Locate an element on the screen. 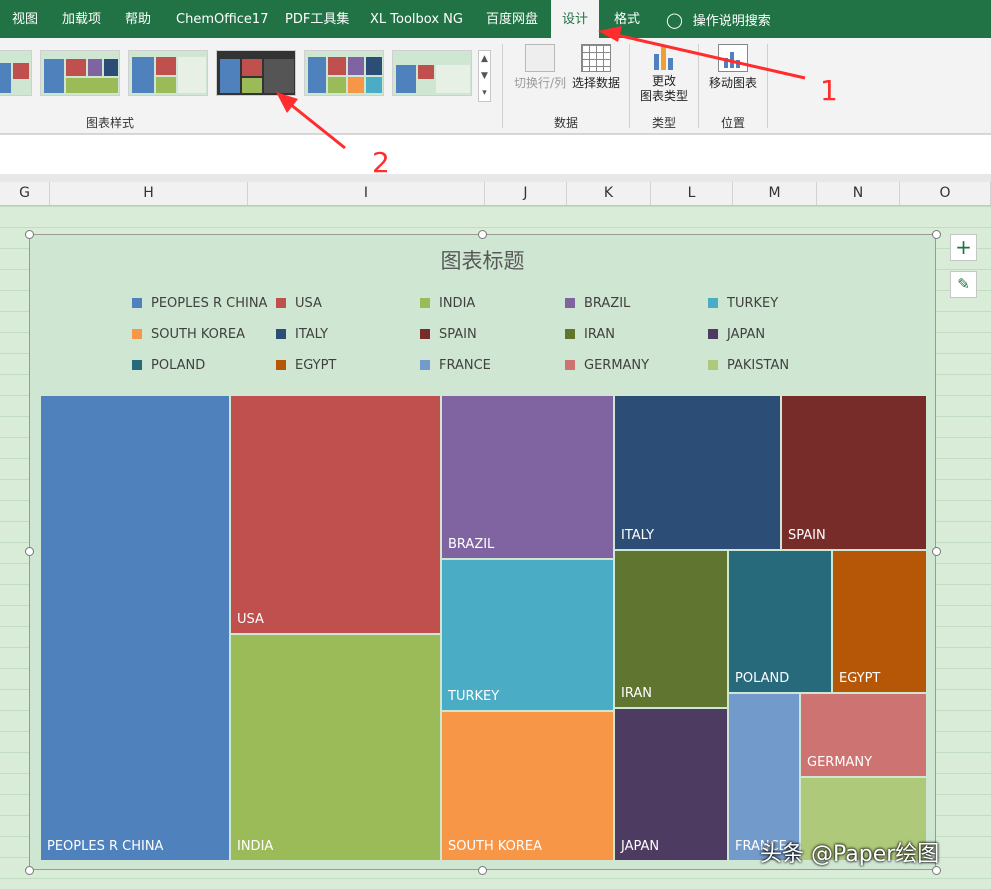 The height and width of the screenshot is (889, 991). annotation-label-1: 1 is located at coordinates (829, 90).